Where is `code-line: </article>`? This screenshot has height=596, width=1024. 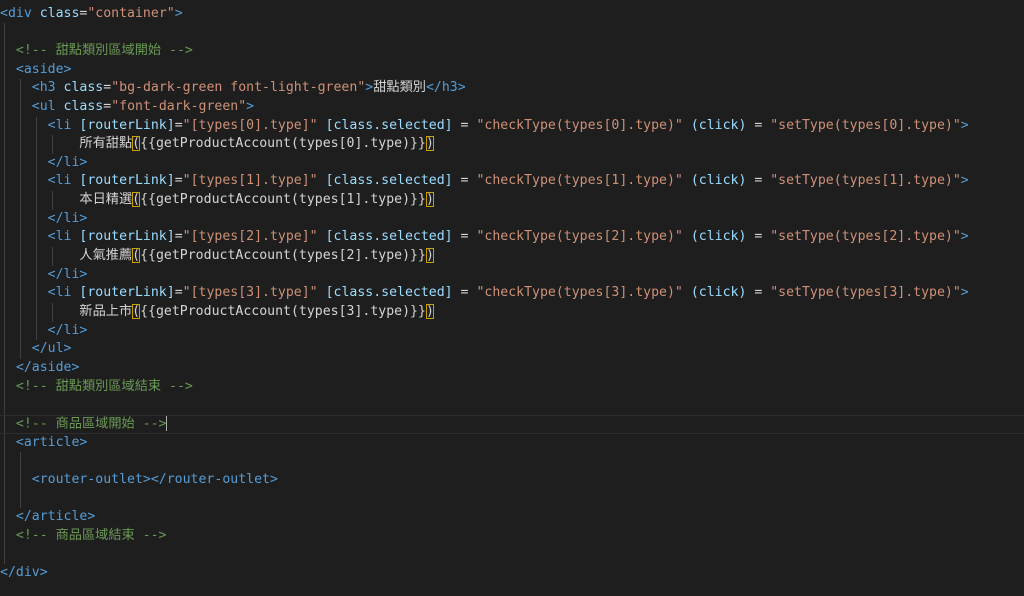 code-line: </article> is located at coordinates (512, 517).